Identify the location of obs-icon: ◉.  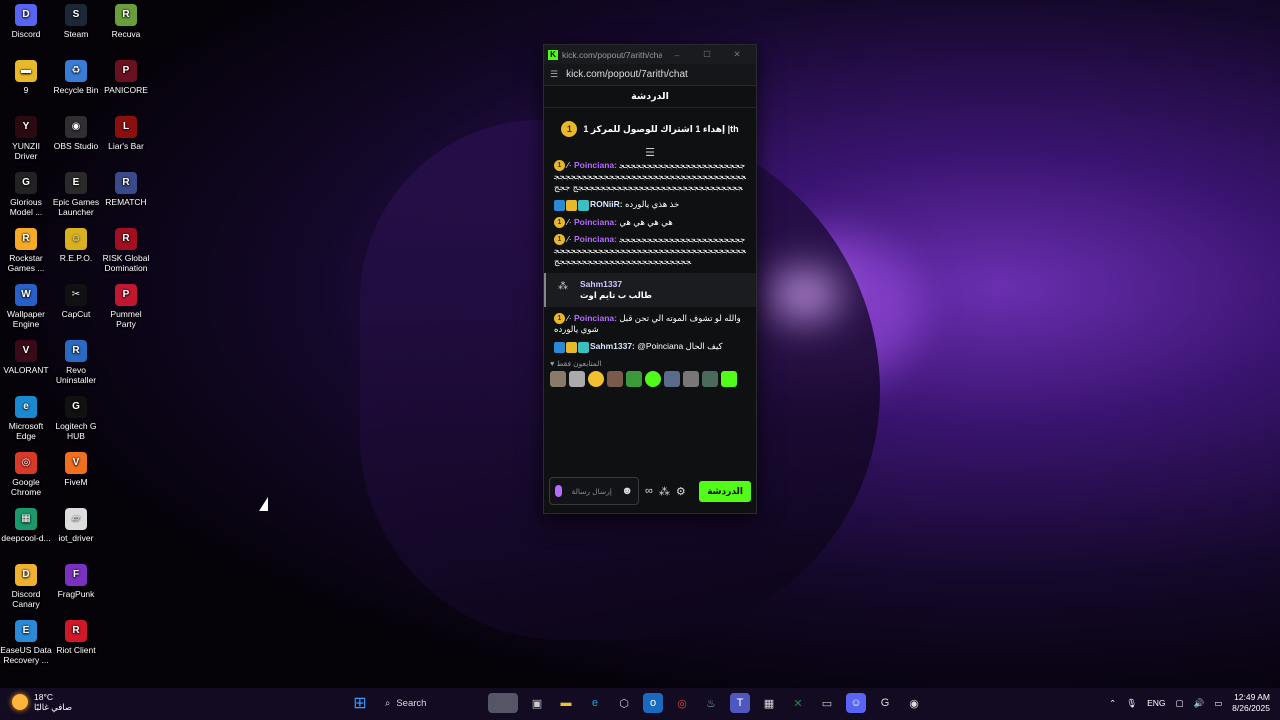
(914, 703).